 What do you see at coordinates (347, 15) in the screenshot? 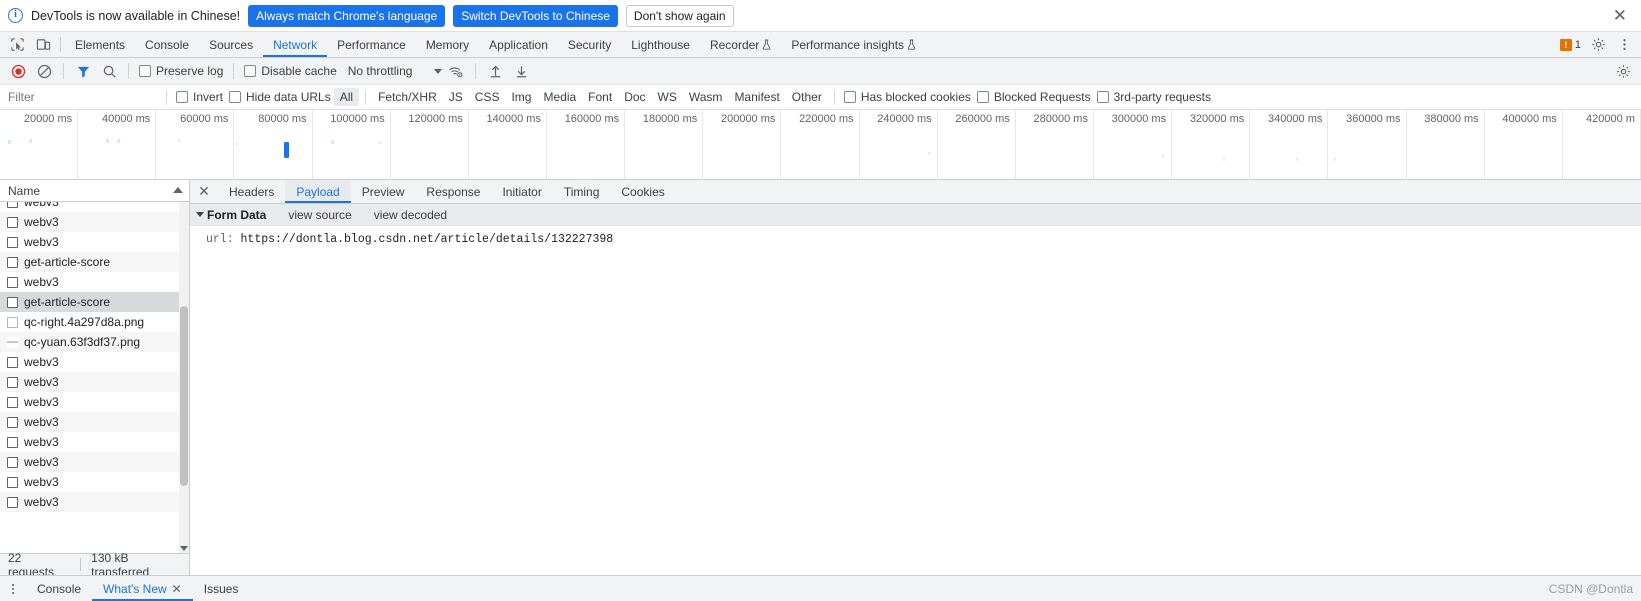
I see `always-match-language-button: Always match Chrome's language` at bounding box center [347, 15].